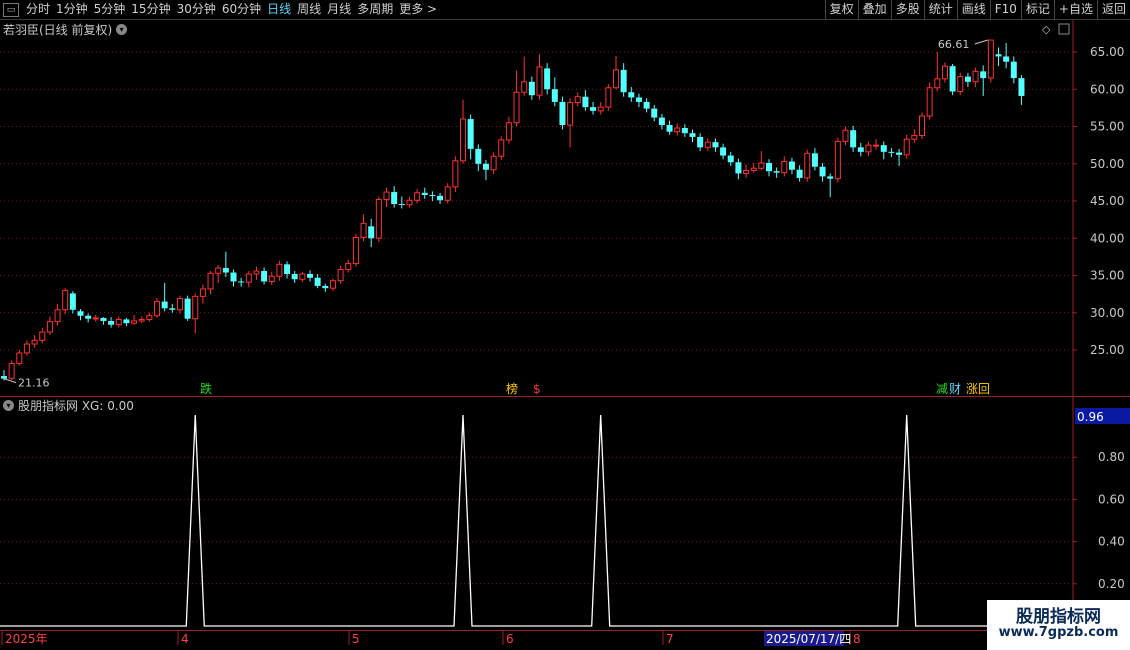 Image resolution: width=1130 pixels, height=650 pixels. Describe the element at coordinates (76, 406) in the screenshot. I see `indicator-title: 股朋指标网 XG: 0.00` at that location.